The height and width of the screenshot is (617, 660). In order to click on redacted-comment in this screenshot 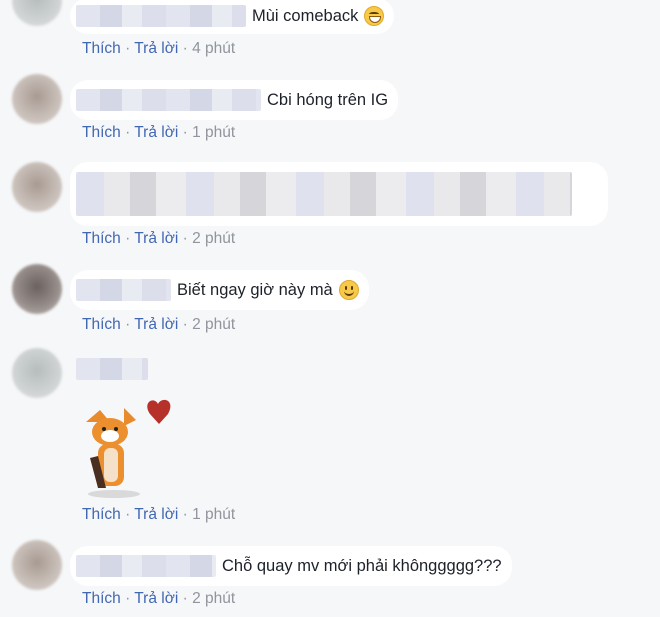, I will do `click(324, 194)`.